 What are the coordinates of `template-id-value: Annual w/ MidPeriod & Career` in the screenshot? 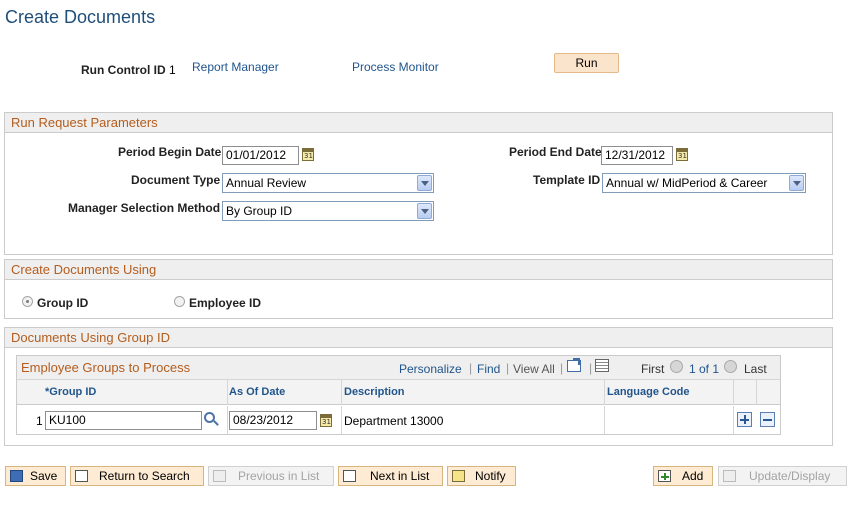 It's located at (687, 183).